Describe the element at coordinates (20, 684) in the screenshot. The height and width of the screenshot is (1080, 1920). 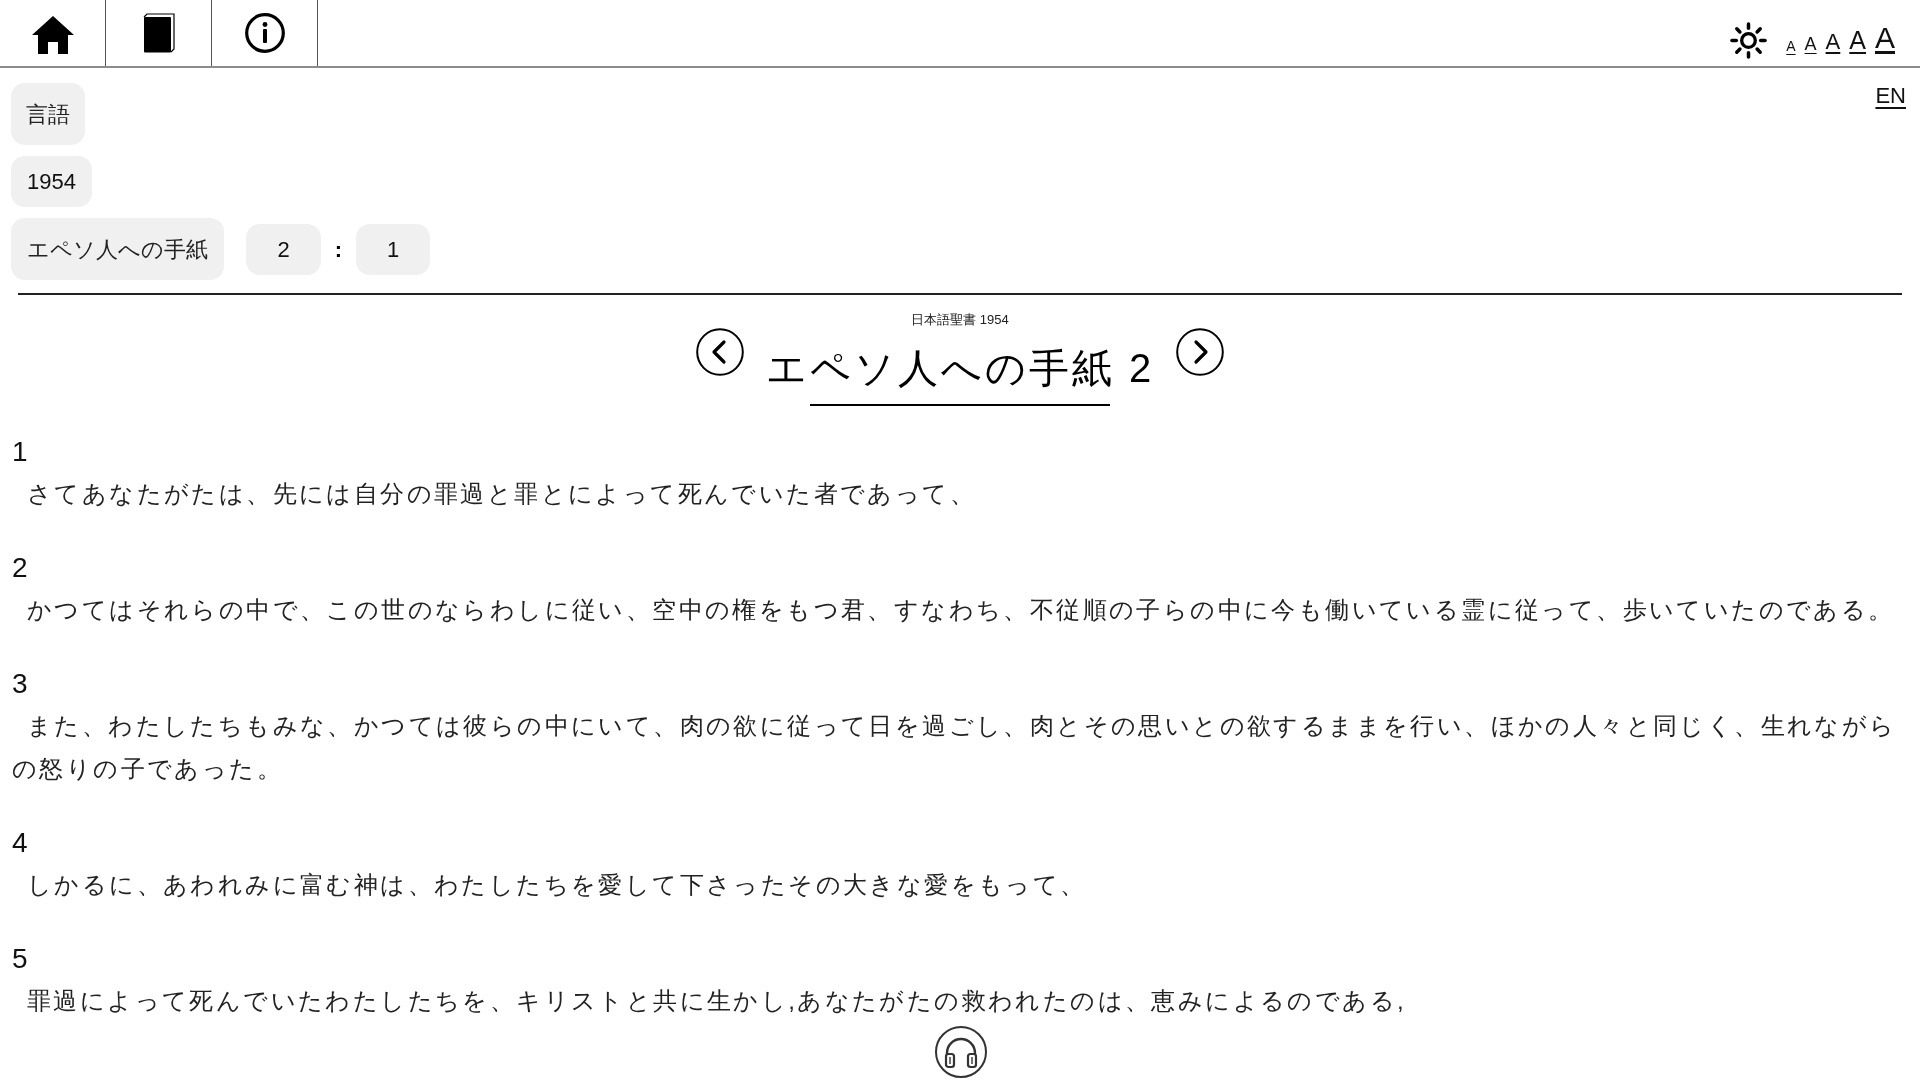
I see `verse-number: 3` at that location.